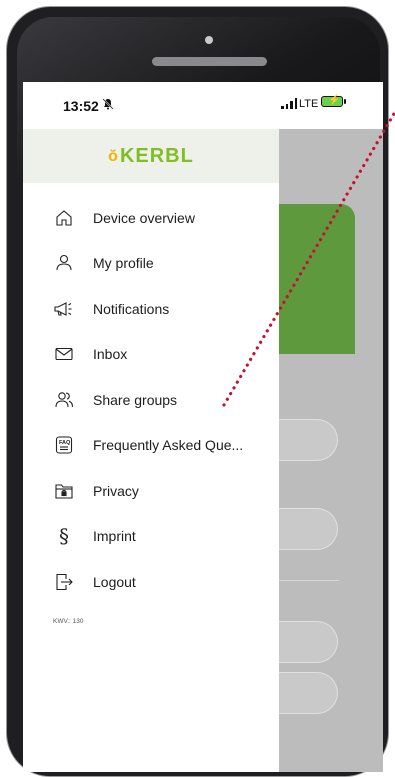  Describe the element at coordinates (309, 104) in the screenshot. I see `network-type: LTE` at that location.